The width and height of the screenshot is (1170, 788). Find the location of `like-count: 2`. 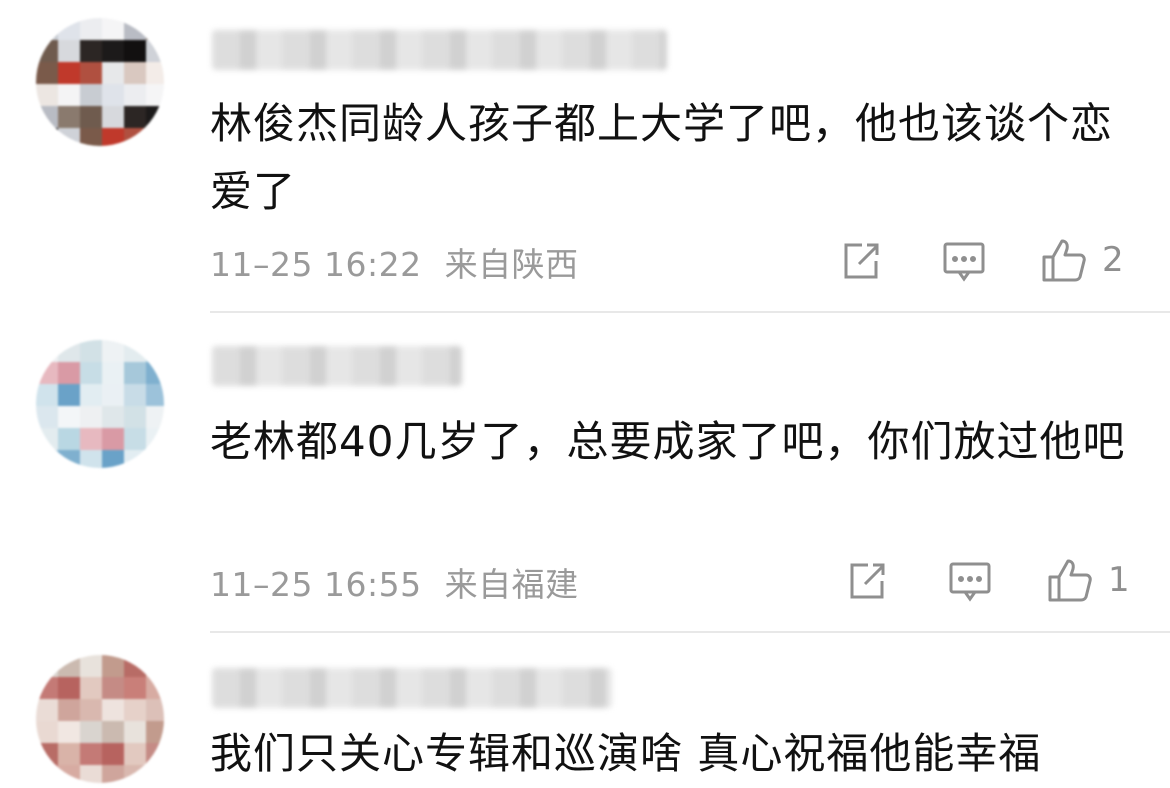

like-count: 2 is located at coordinates (1113, 260).